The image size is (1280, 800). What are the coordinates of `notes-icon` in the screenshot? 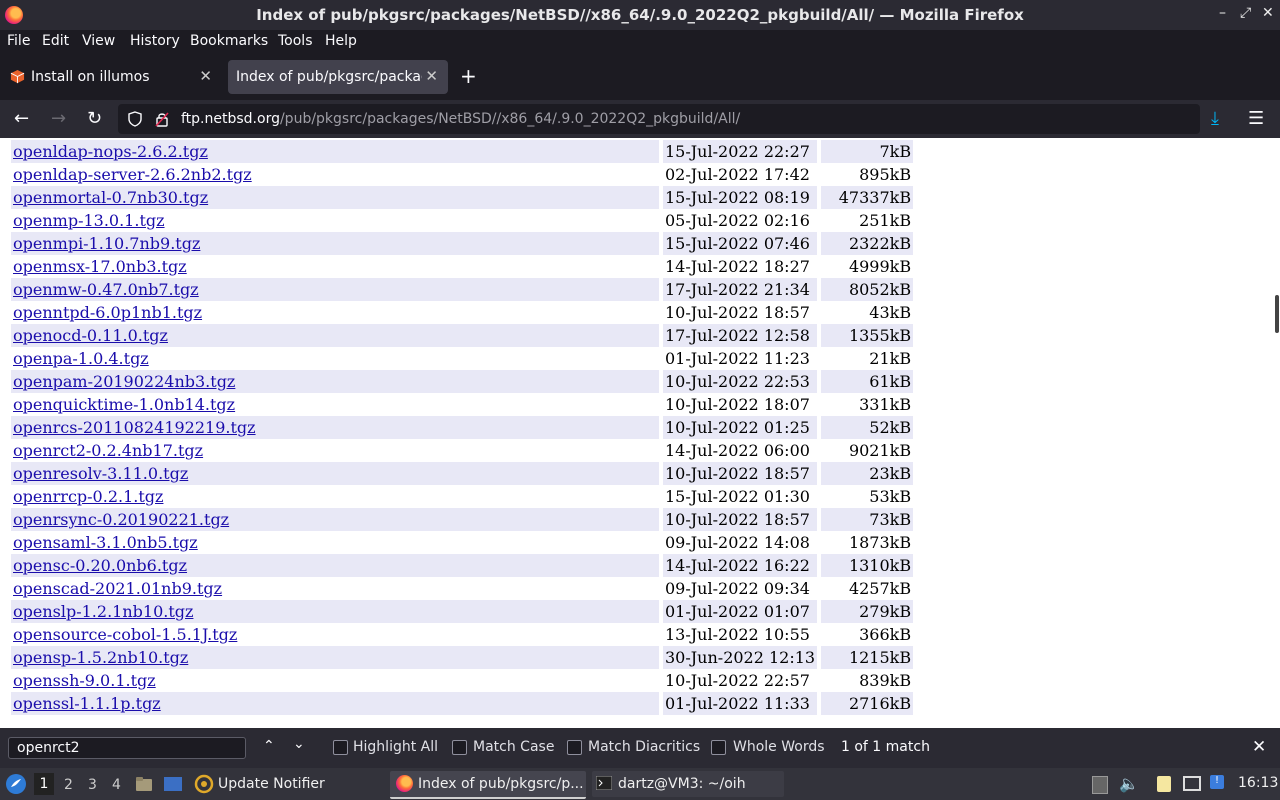 It's located at (1164, 784).